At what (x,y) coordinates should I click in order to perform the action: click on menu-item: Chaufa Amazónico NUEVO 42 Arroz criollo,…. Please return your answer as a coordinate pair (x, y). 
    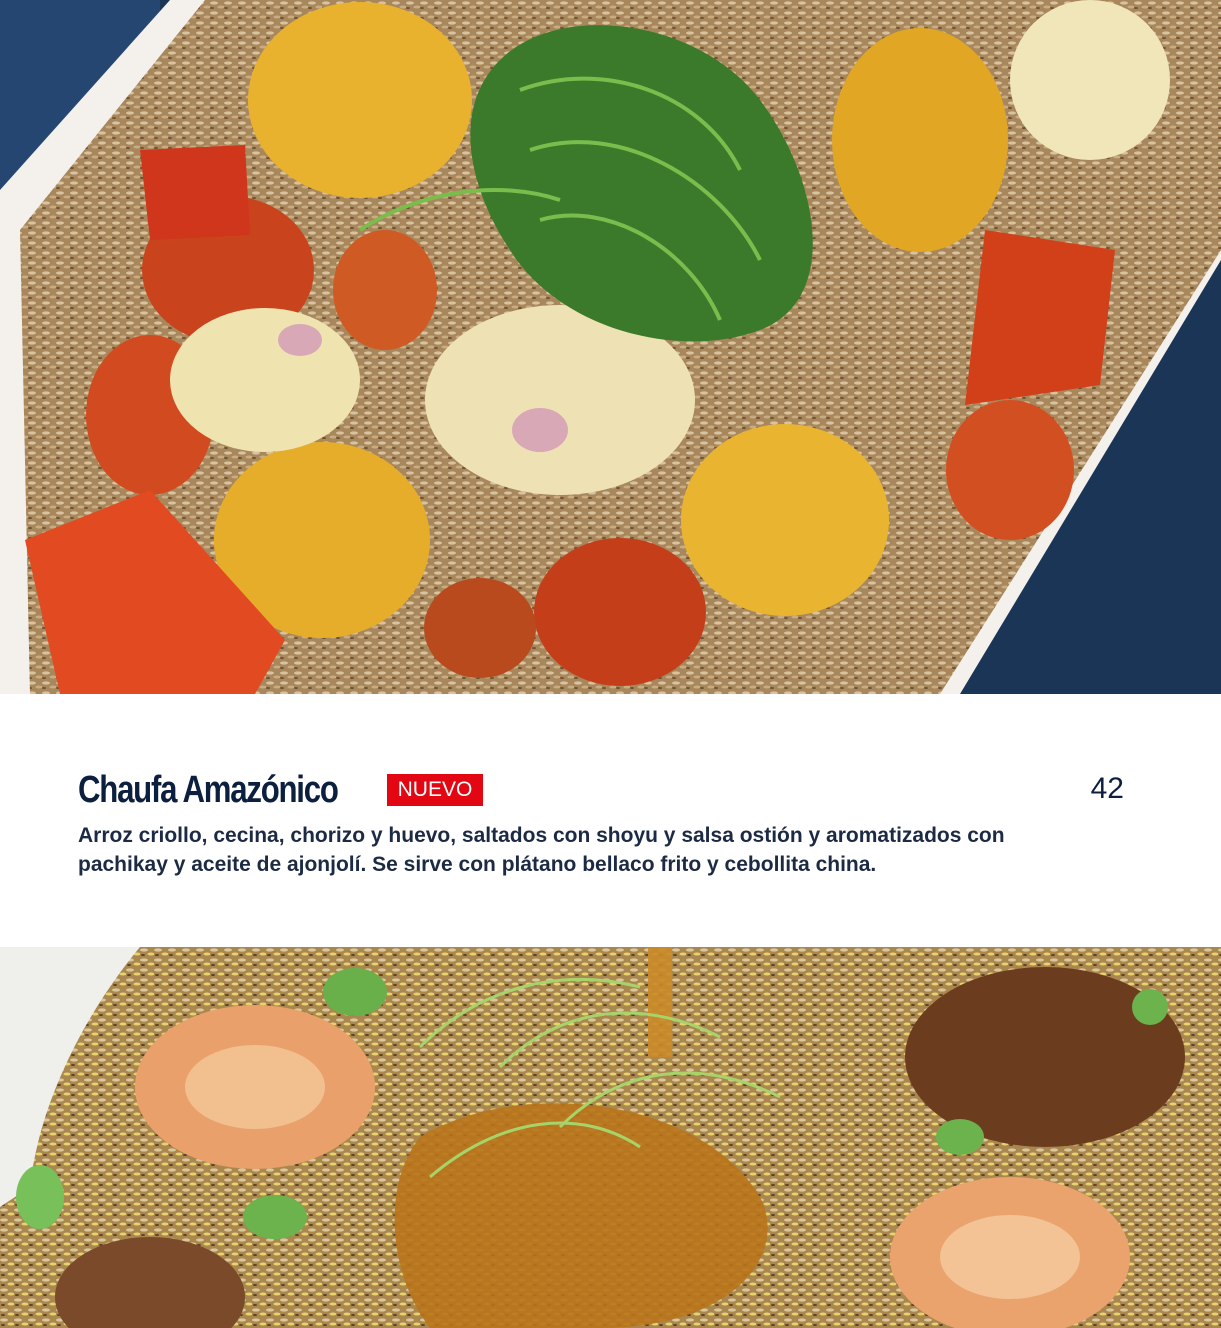
    Looking at the image, I should click on (608, 820).